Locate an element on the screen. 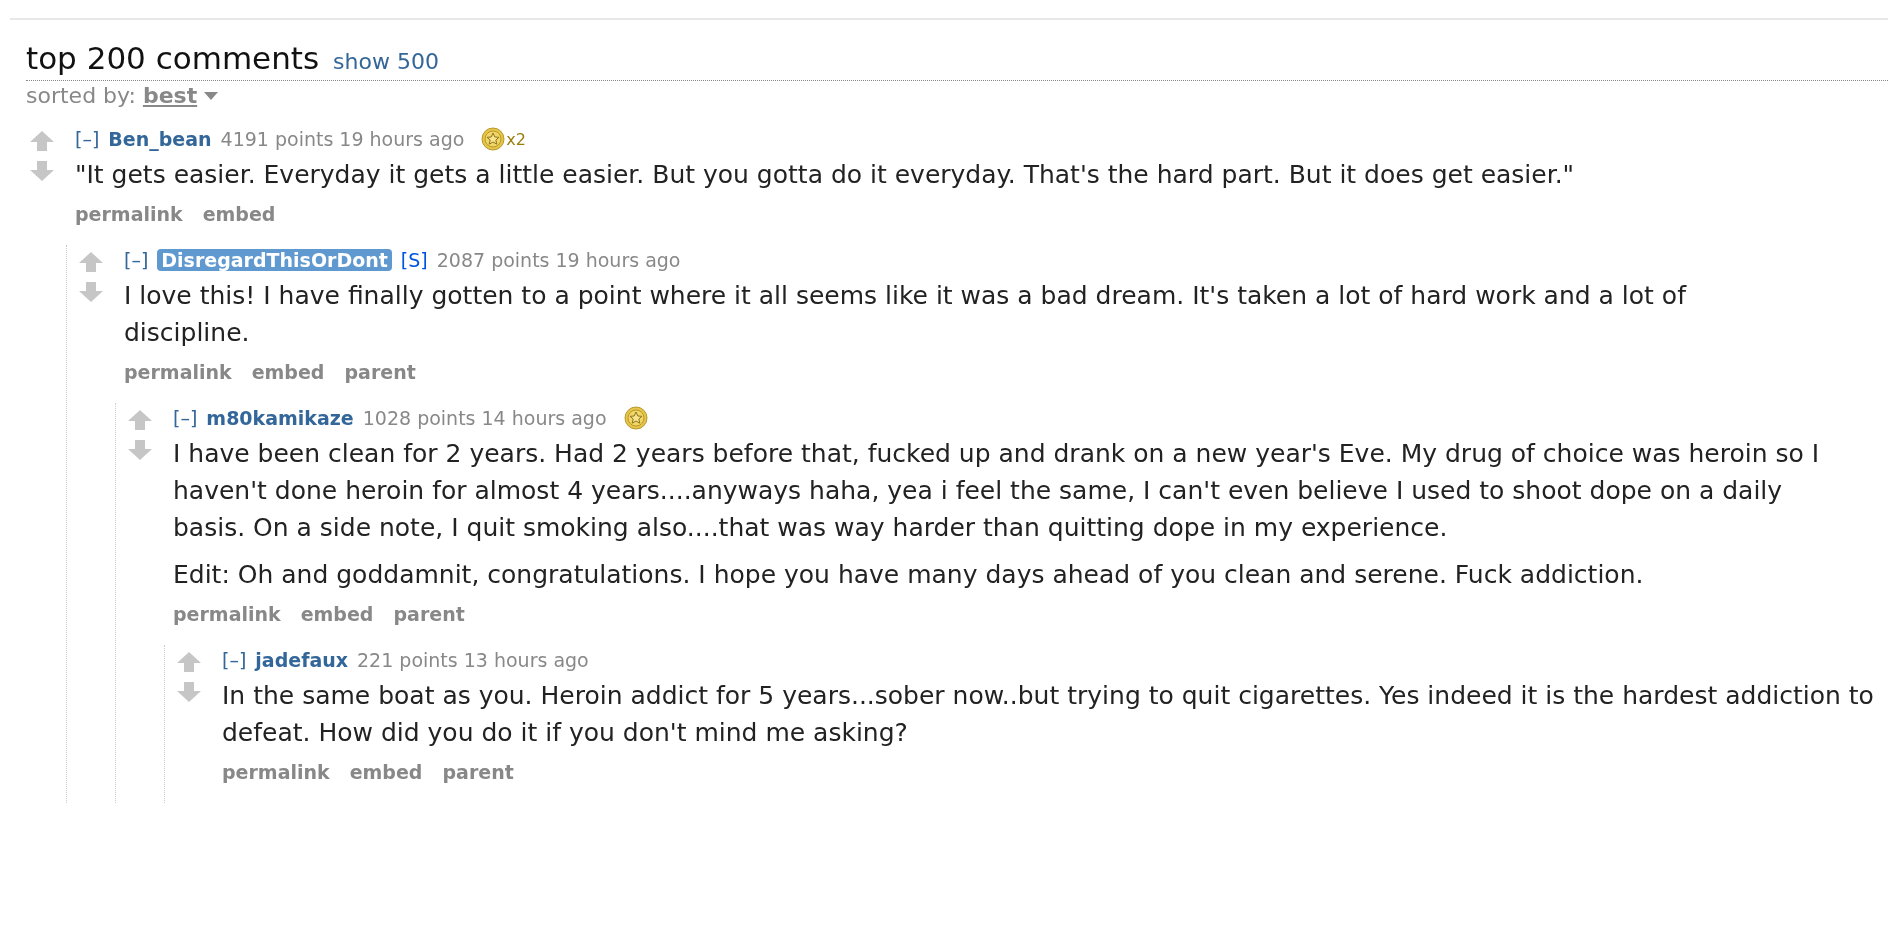  submitter-tag: [S] is located at coordinates (414, 260).